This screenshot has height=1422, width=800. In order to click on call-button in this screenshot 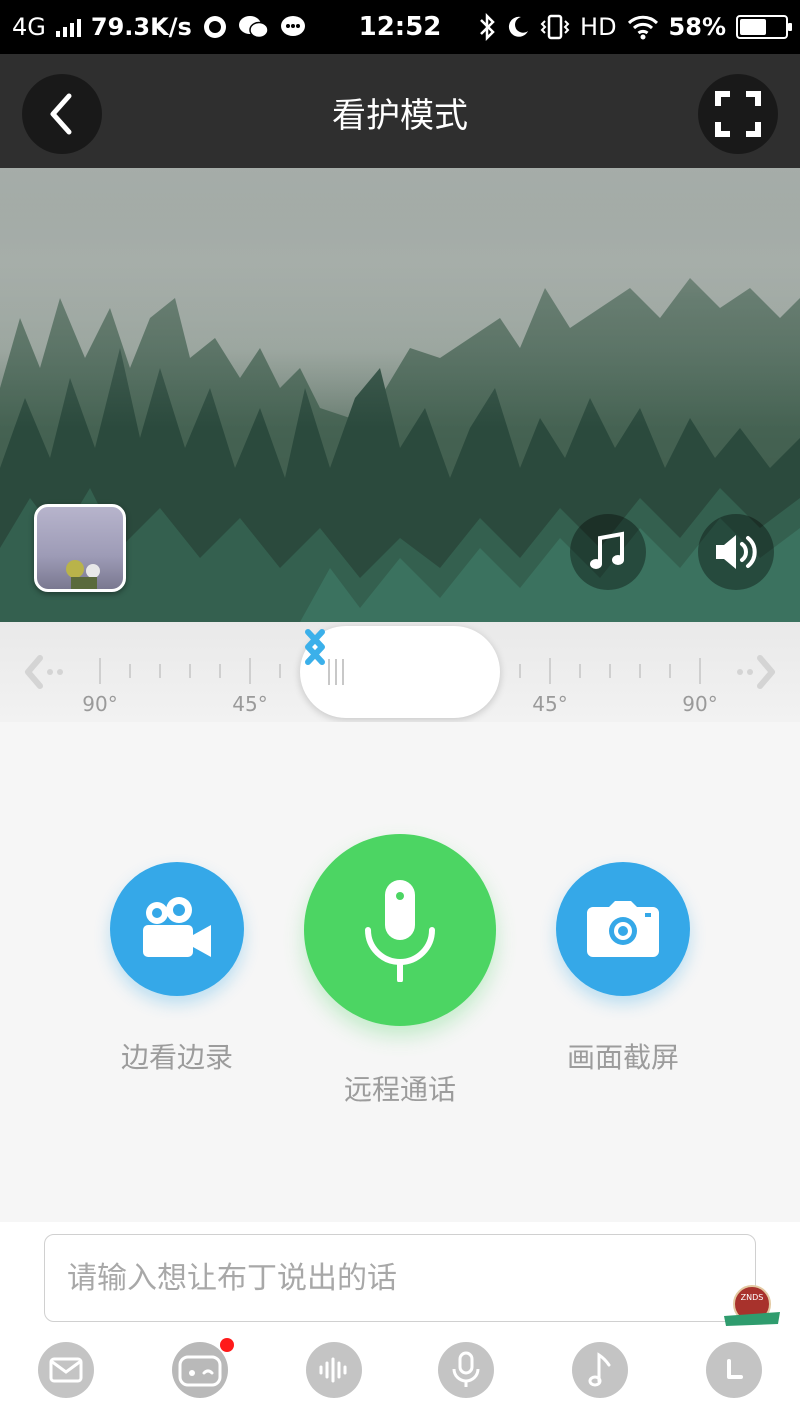, I will do `click(400, 930)`.